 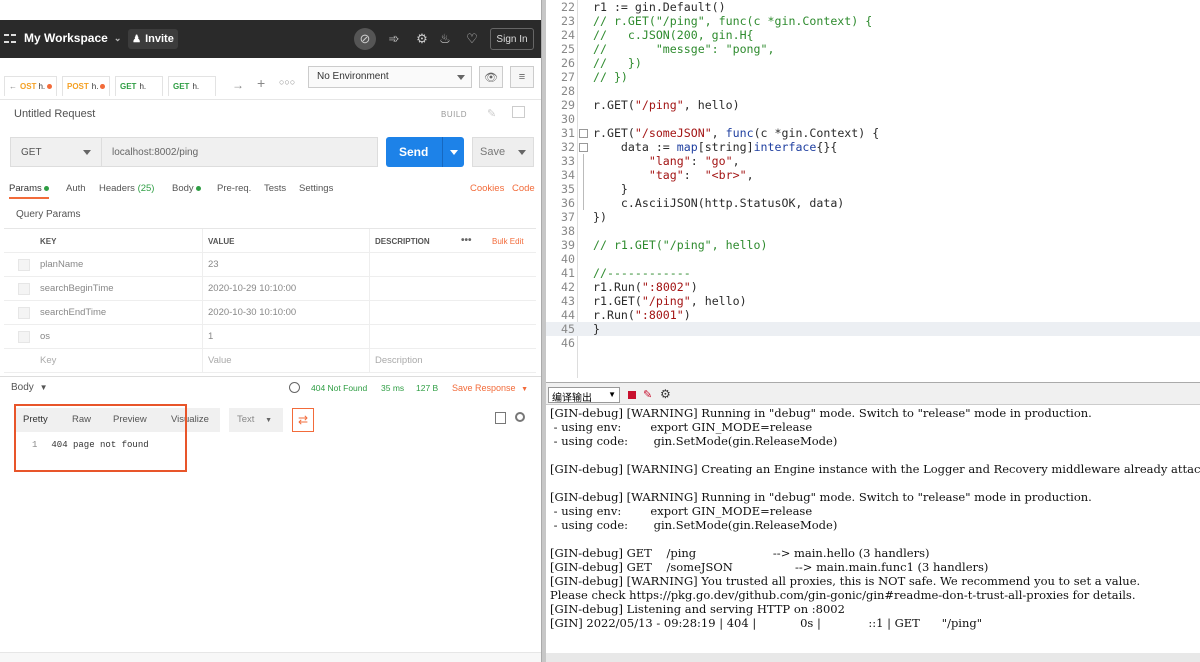 I want to click on heart-icon: ♡, so click(x=472, y=39).